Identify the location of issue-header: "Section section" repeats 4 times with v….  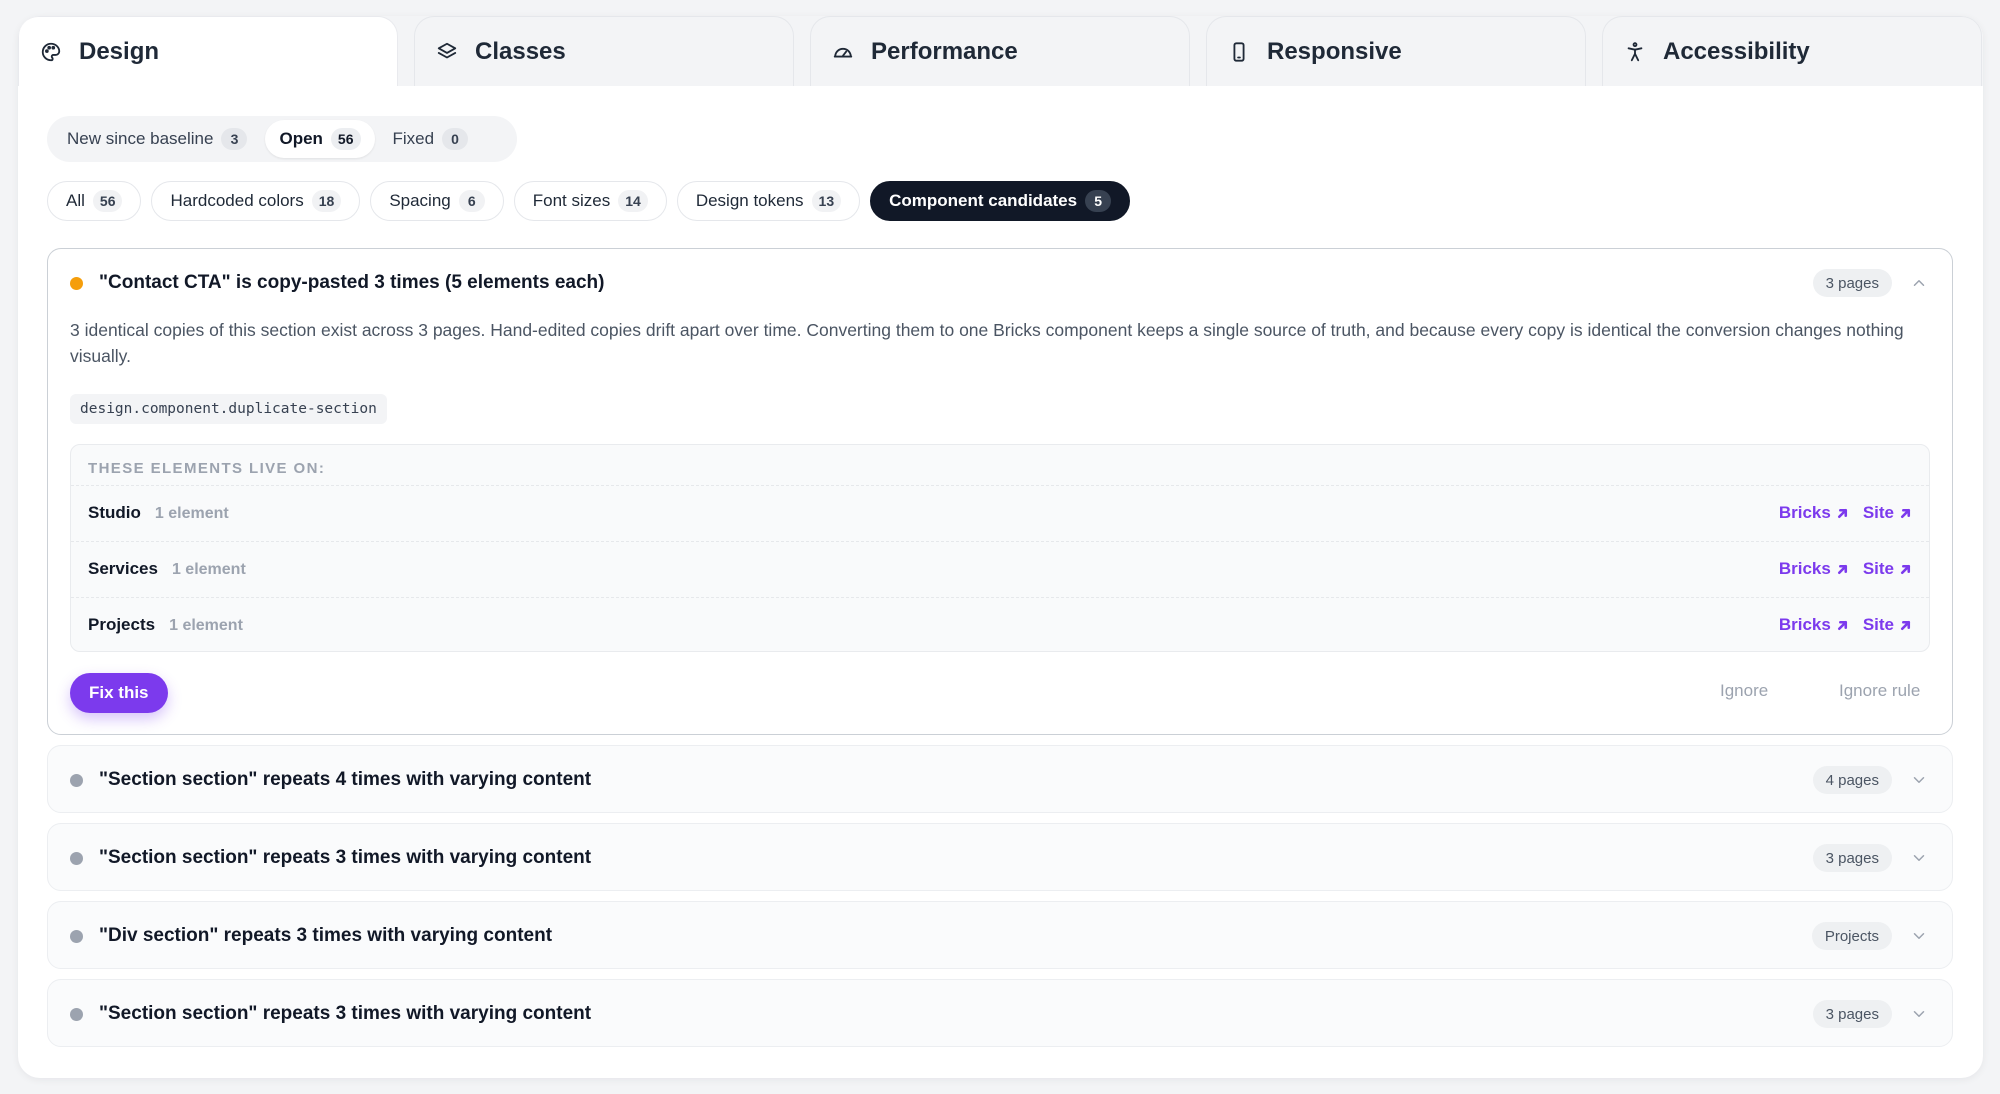
(1000, 780).